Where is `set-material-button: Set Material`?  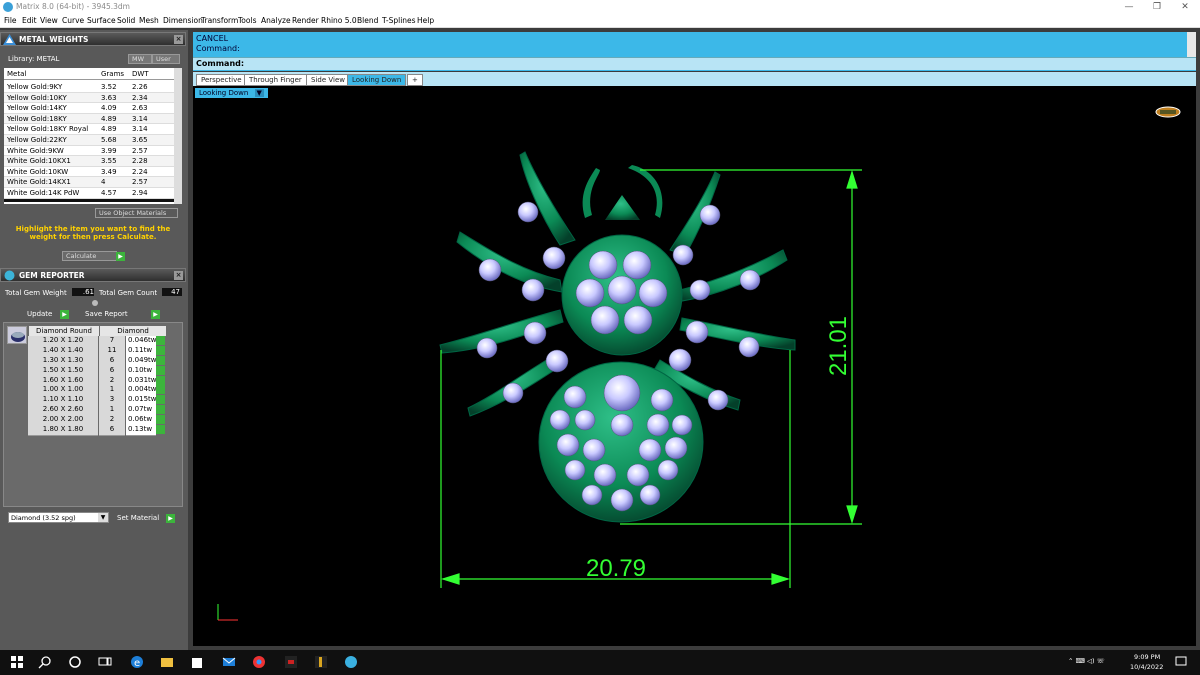 set-material-button: Set Material is located at coordinates (138, 518).